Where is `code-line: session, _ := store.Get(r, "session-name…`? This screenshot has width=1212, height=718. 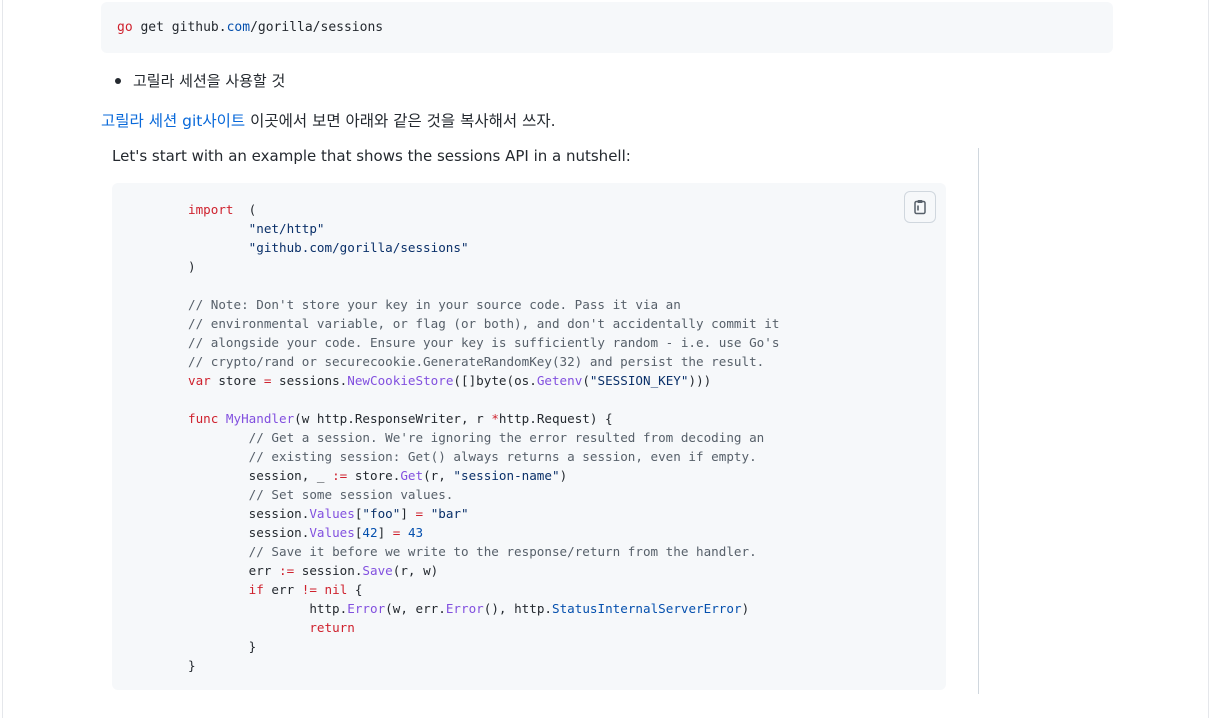 code-line: session, _ := store.Get(r, "session-name… is located at coordinates (378, 475).